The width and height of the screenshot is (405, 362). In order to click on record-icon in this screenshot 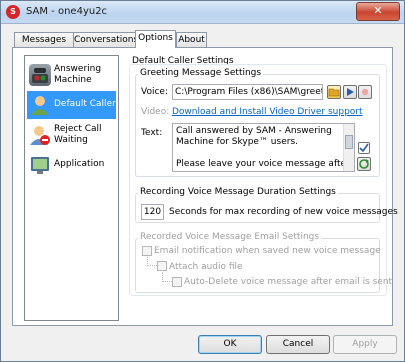, I will do `click(365, 92)`.